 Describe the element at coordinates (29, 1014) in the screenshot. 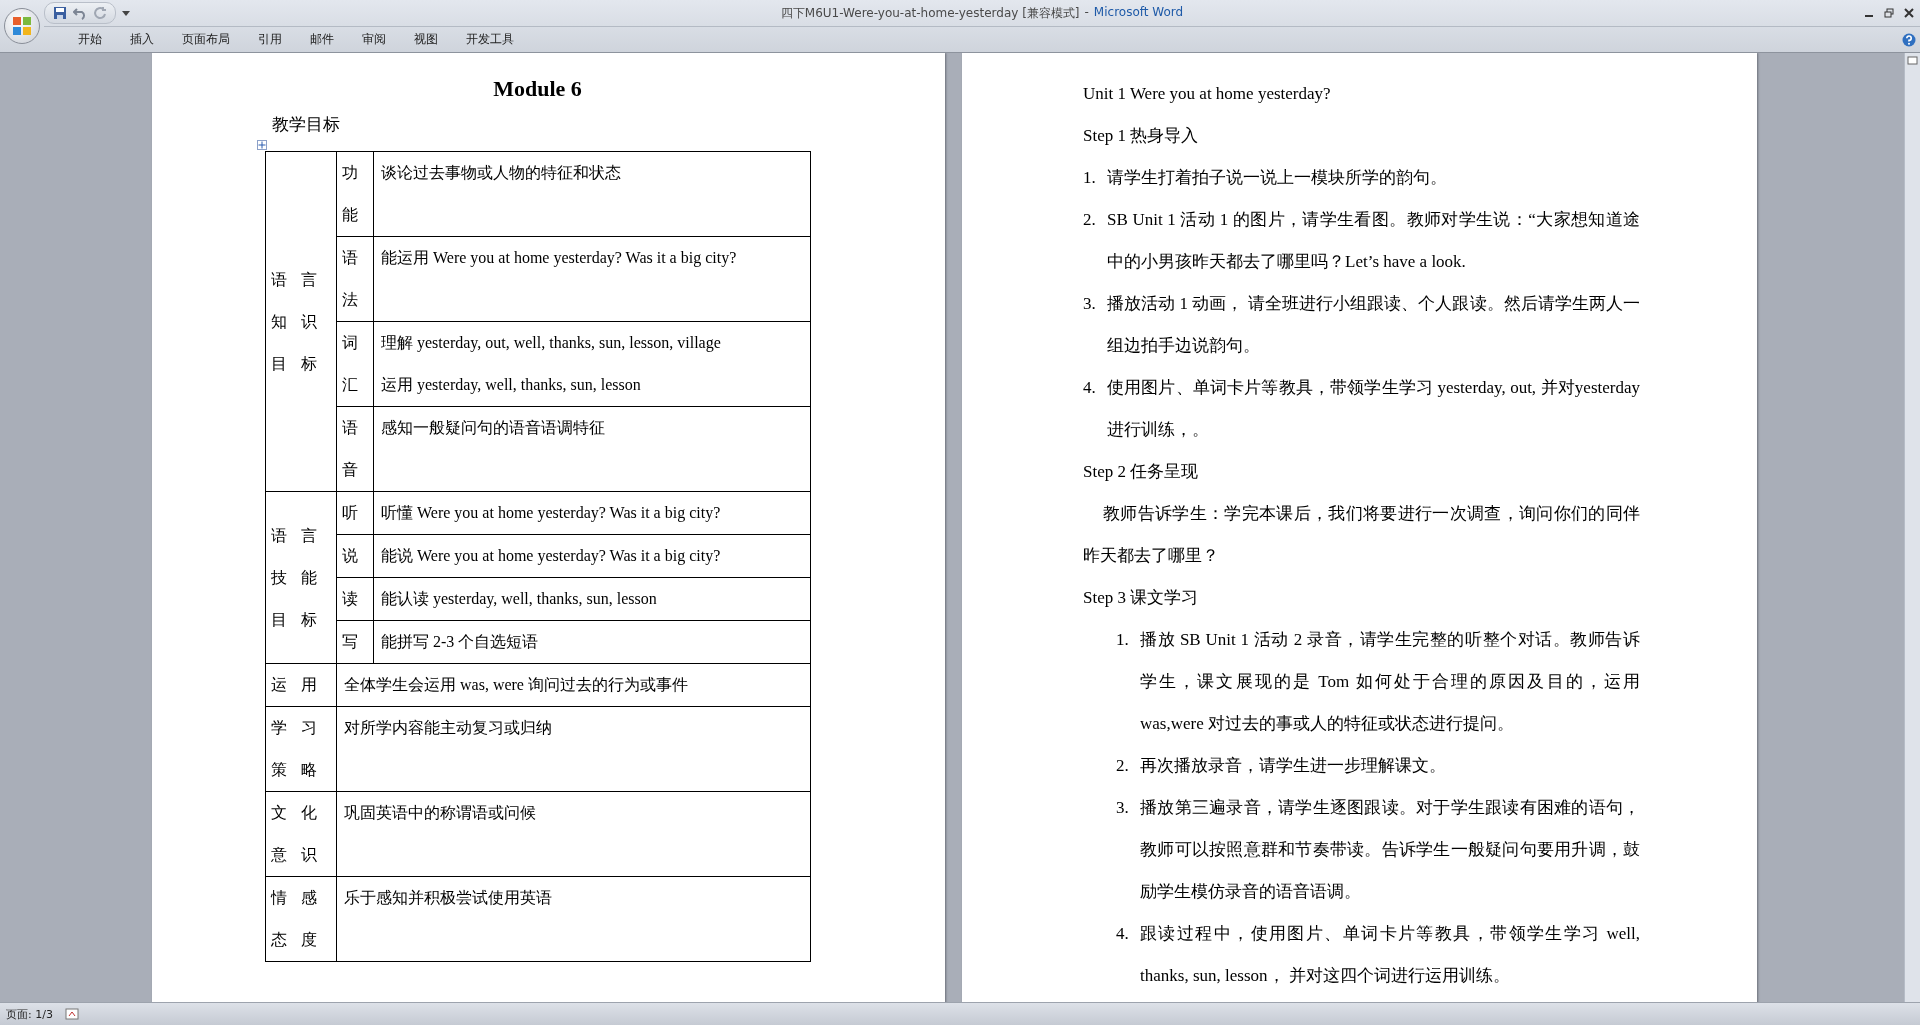

I see `page-count: 页面: 1/3` at that location.